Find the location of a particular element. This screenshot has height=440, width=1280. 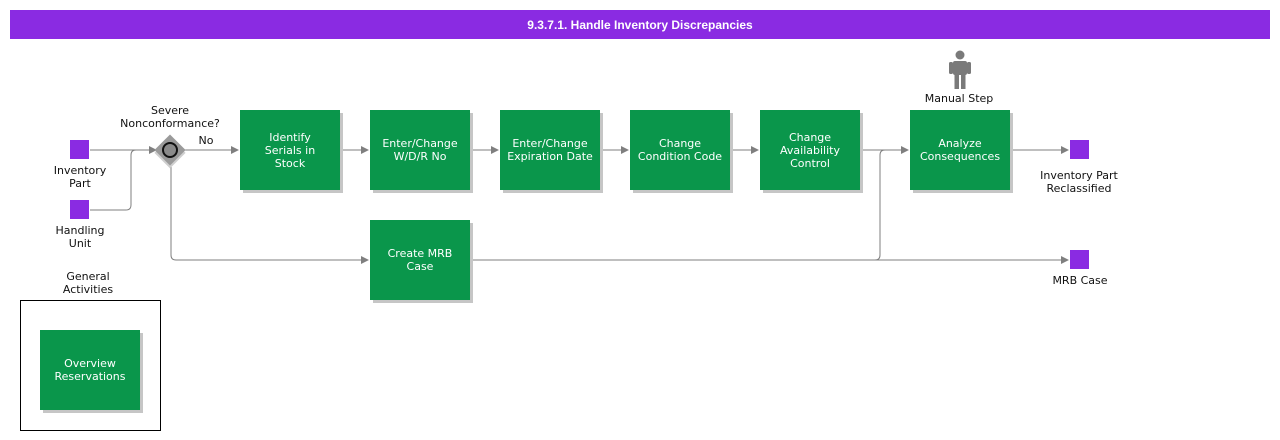

general-activities-label: General Activities is located at coordinates (88, 283).